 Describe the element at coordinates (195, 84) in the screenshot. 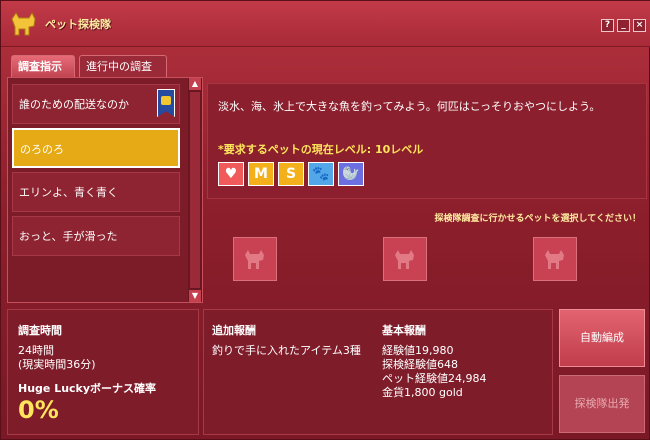

I see `scroll-up-icon: ▲` at that location.